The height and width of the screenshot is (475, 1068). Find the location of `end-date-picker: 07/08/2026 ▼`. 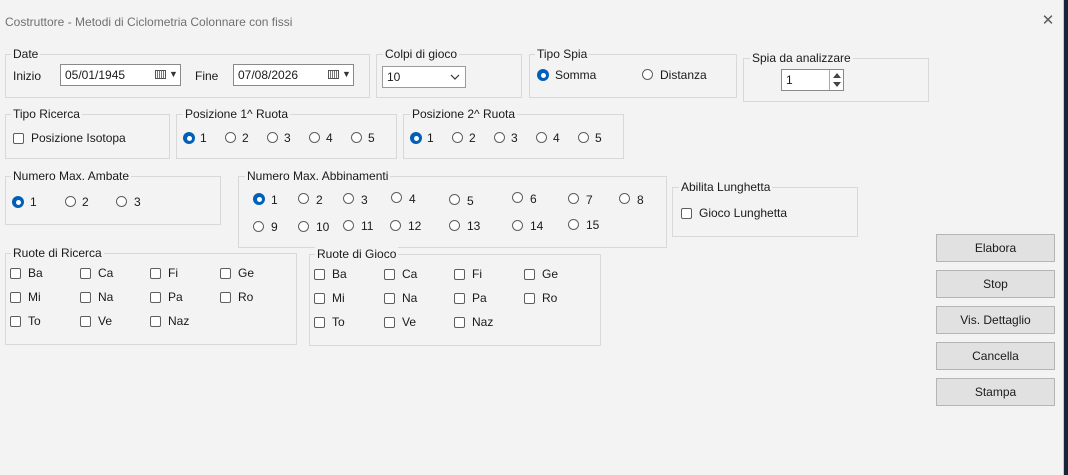

end-date-picker: 07/08/2026 ▼ is located at coordinates (293, 75).